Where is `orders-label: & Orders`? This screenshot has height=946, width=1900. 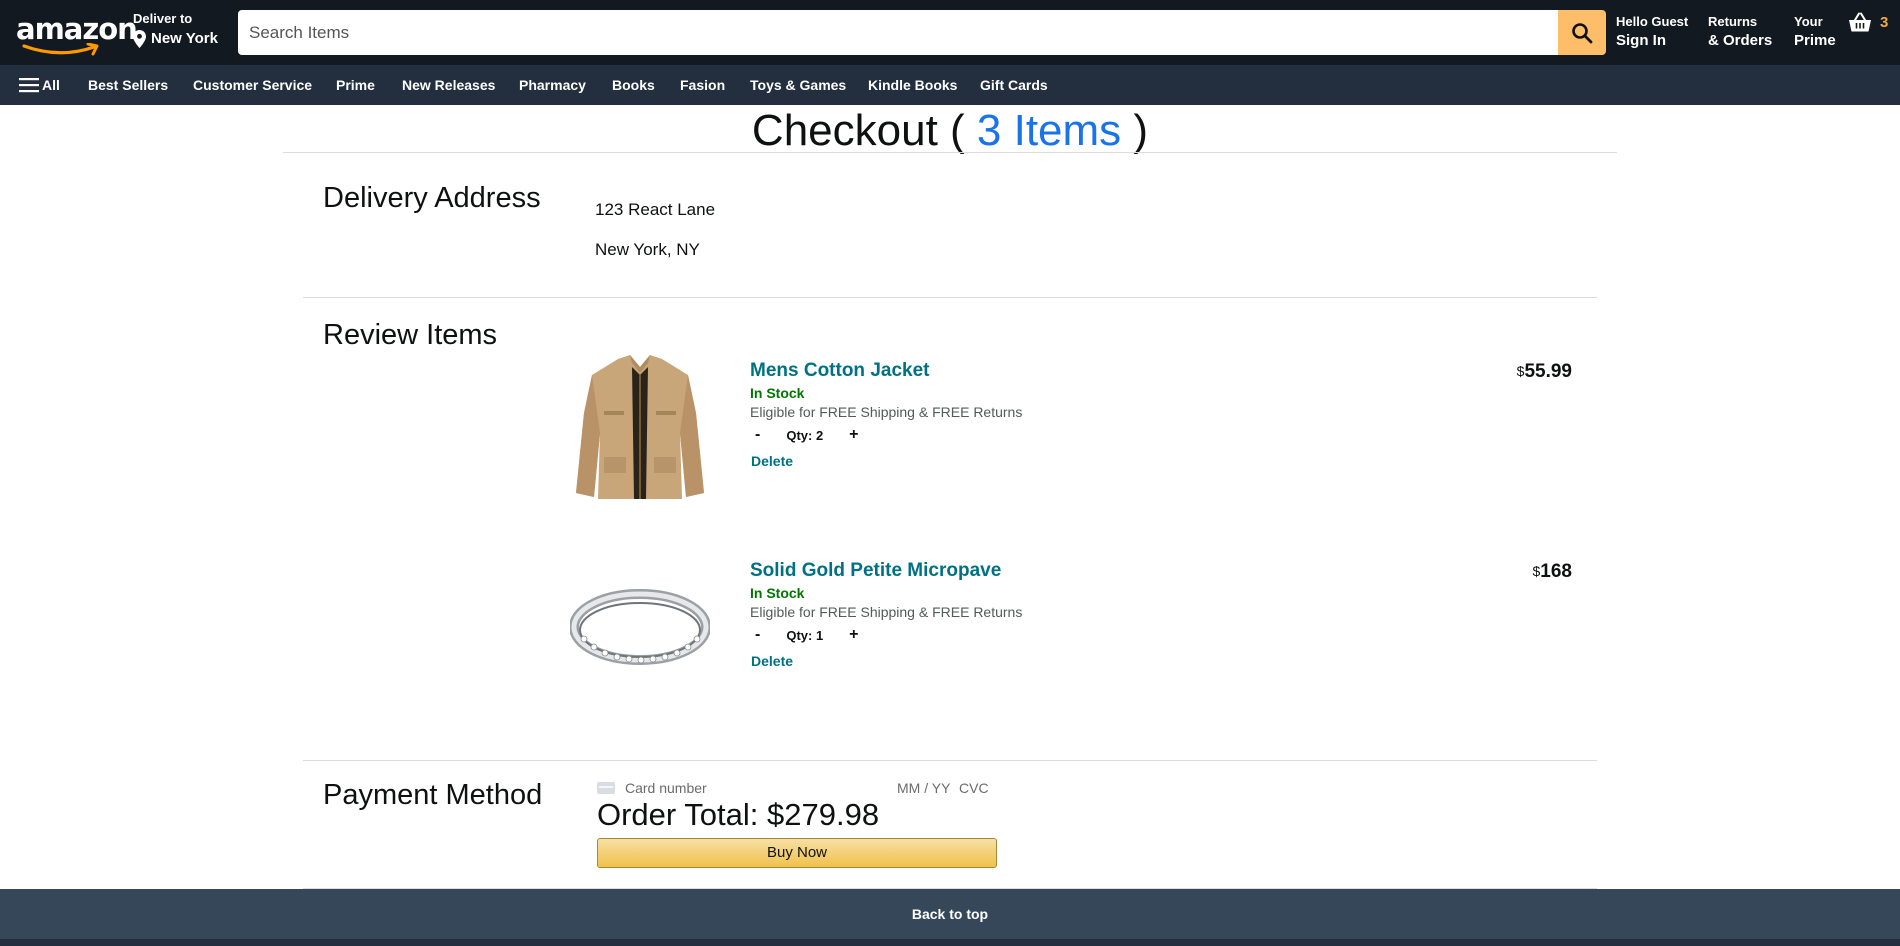 orders-label: & Orders is located at coordinates (1740, 40).